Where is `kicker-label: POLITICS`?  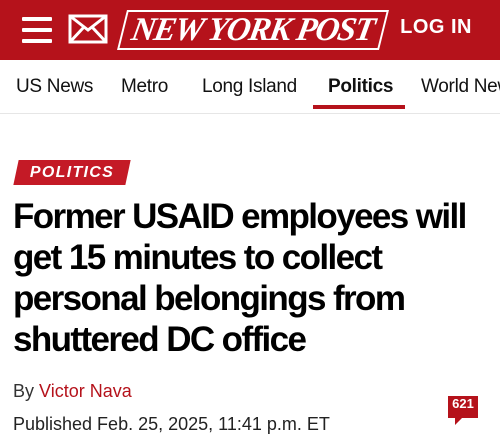 kicker-label: POLITICS is located at coordinates (72, 172).